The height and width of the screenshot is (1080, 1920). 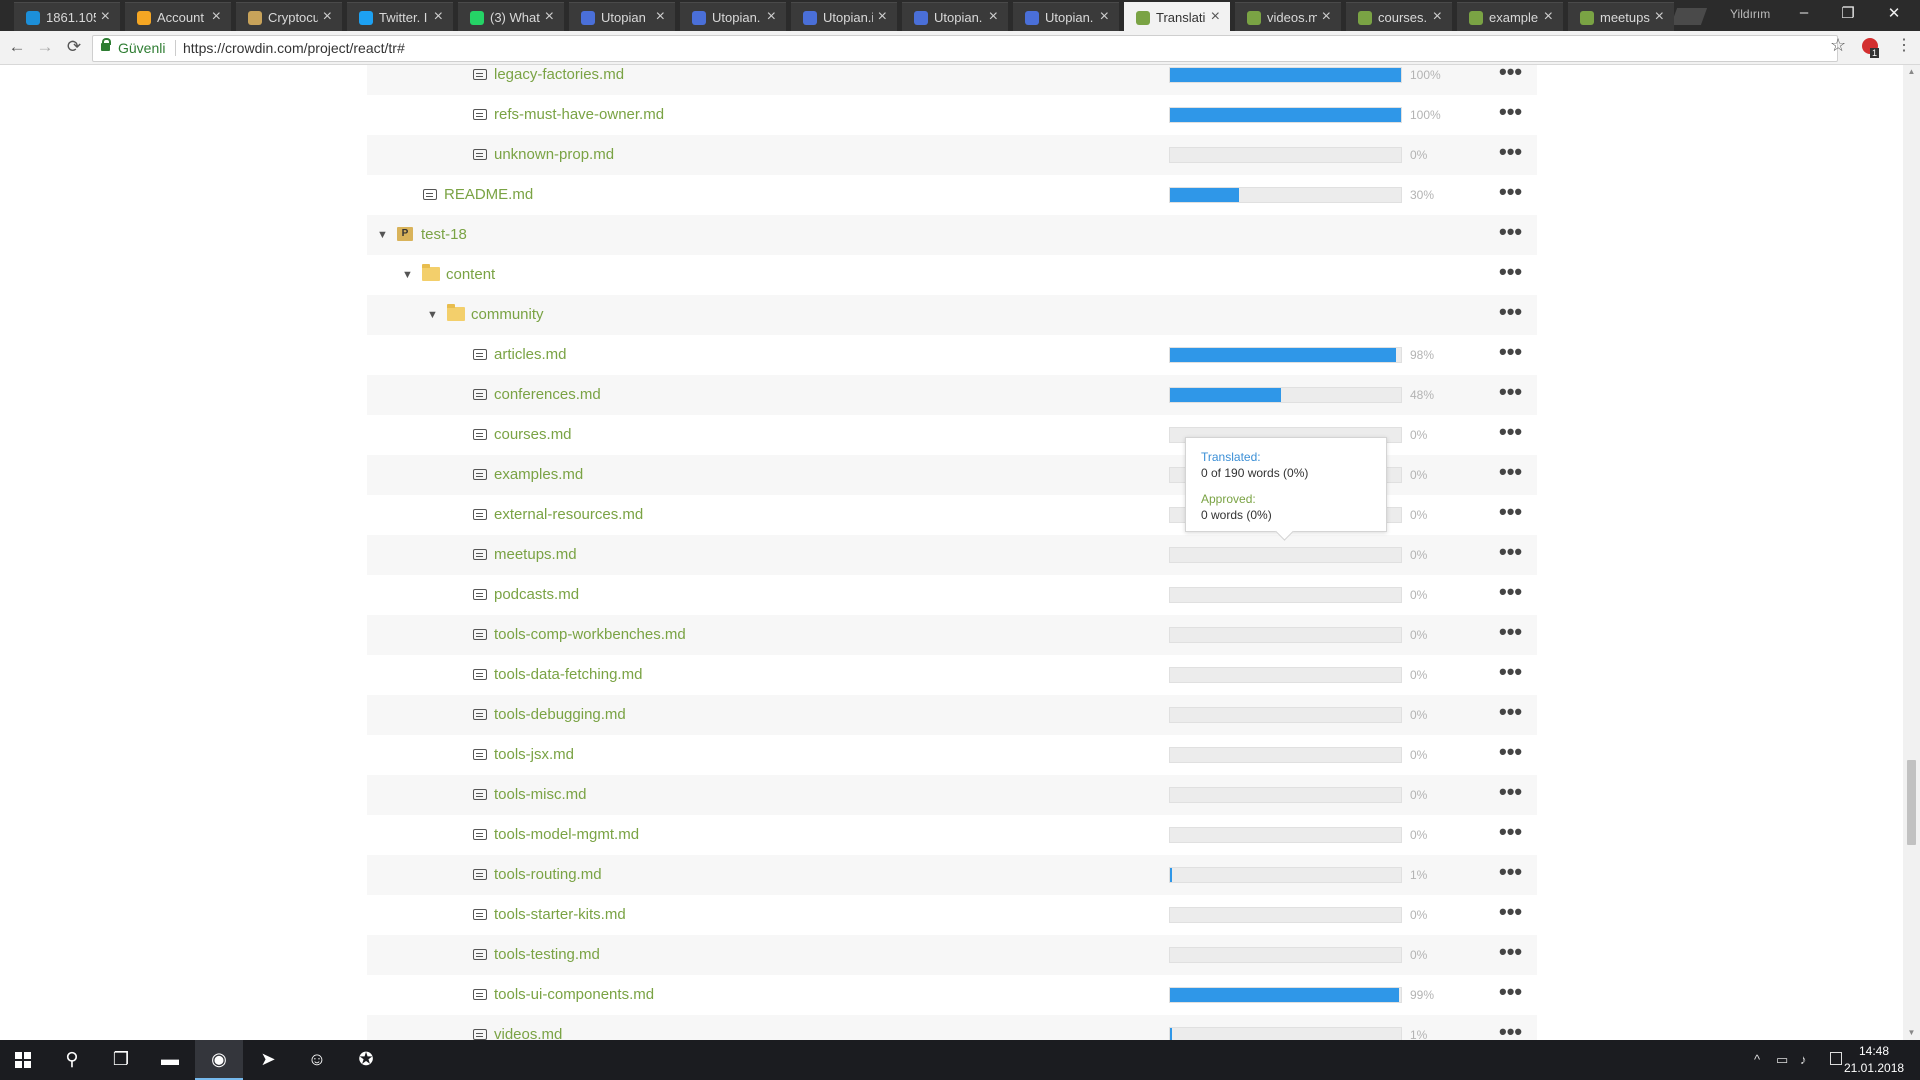 What do you see at coordinates (952, 1027) in the screenshot?
I see `file-row: videos.md 1% •••` at bounding box center [952, 1027].